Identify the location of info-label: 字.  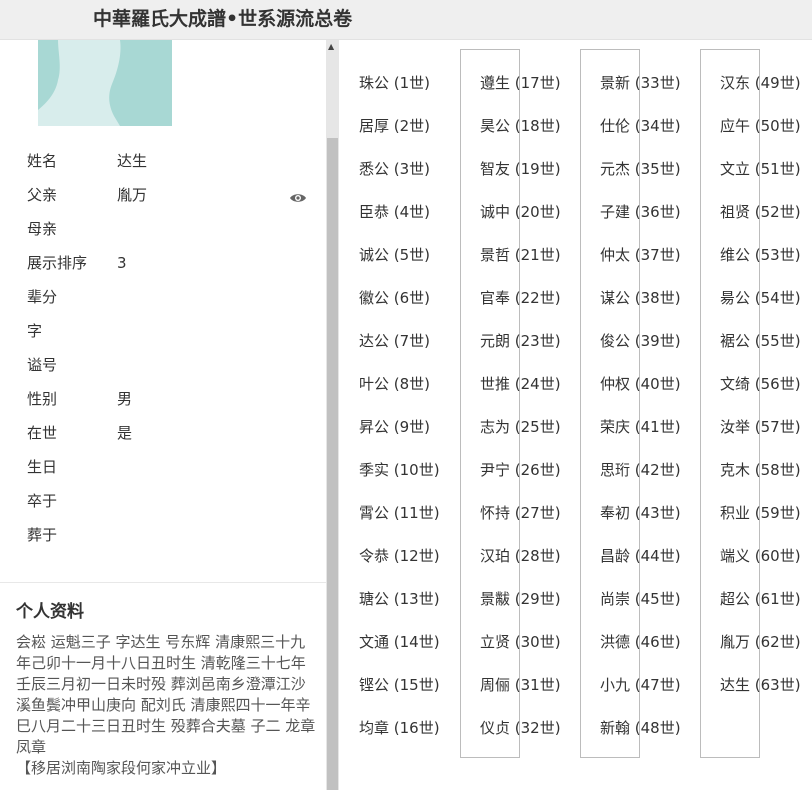
(35, 331).